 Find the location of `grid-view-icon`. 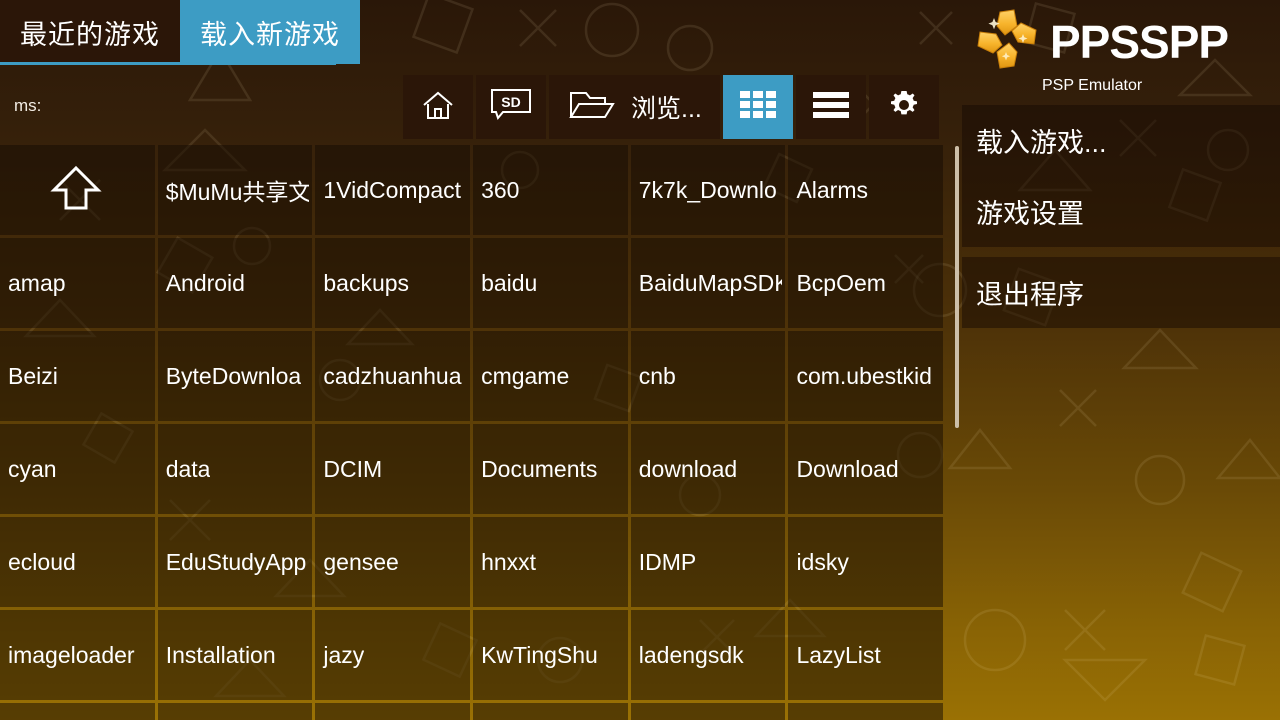

grid-view-icon is located at coordinates (758, 107).